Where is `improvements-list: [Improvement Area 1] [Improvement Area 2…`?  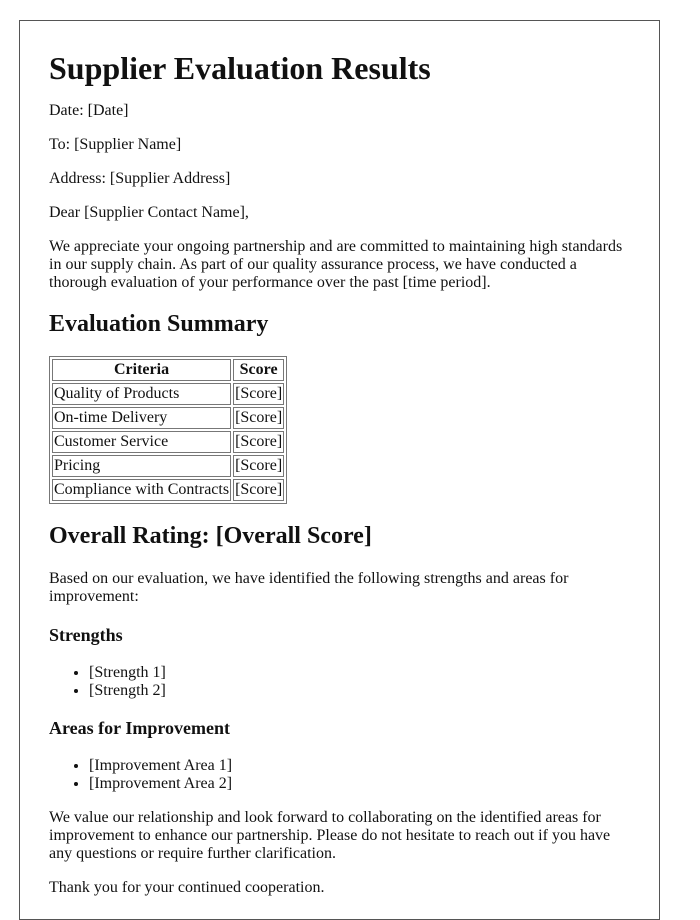 improvements-list: [Improvement Area 1] [Improvement Area 2… is located at coordinates (339, 775).